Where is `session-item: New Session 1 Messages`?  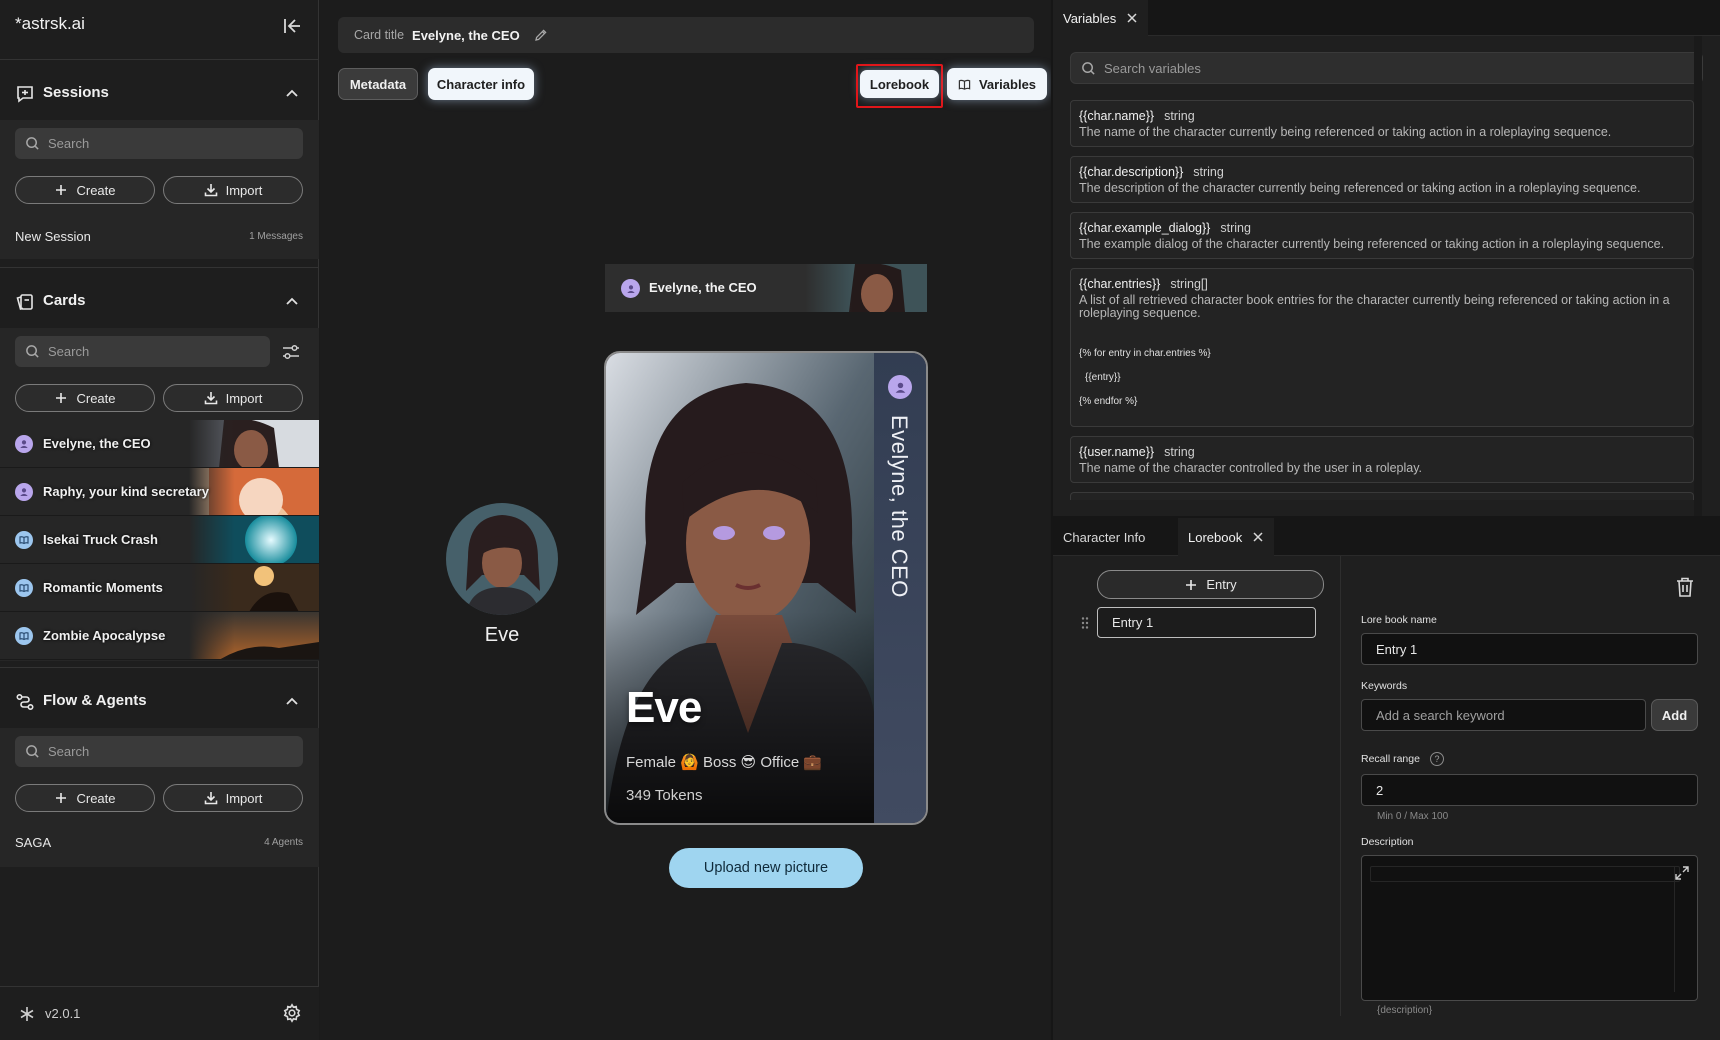
session-item: New Session 1 Messages is located at coordinates (159, 236).